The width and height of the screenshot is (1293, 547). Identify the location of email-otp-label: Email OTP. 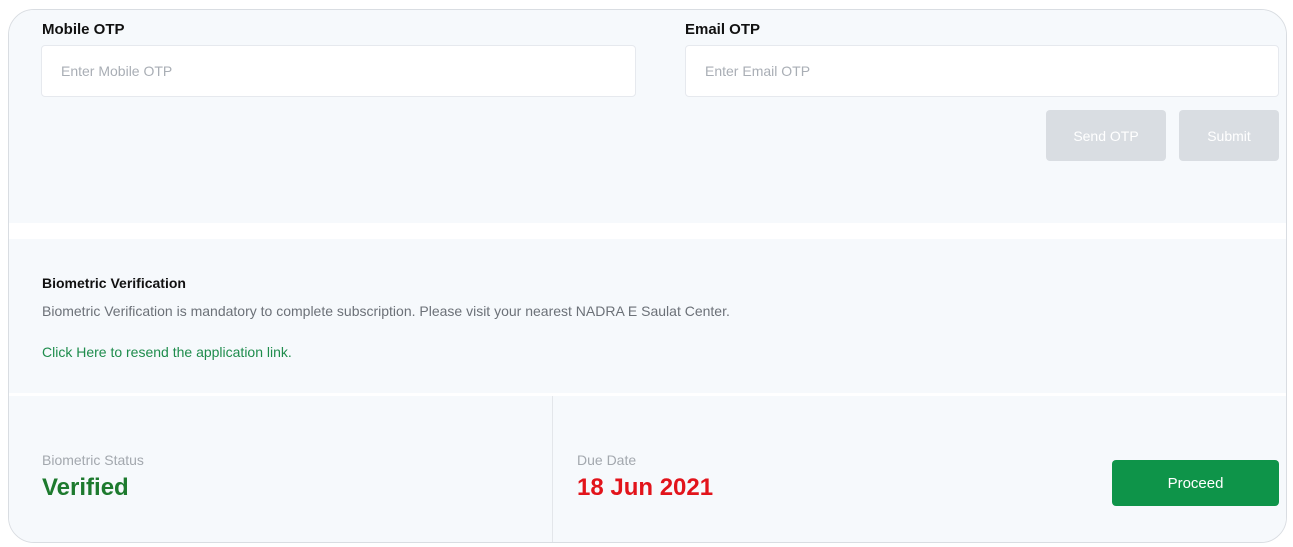
(723, 29).